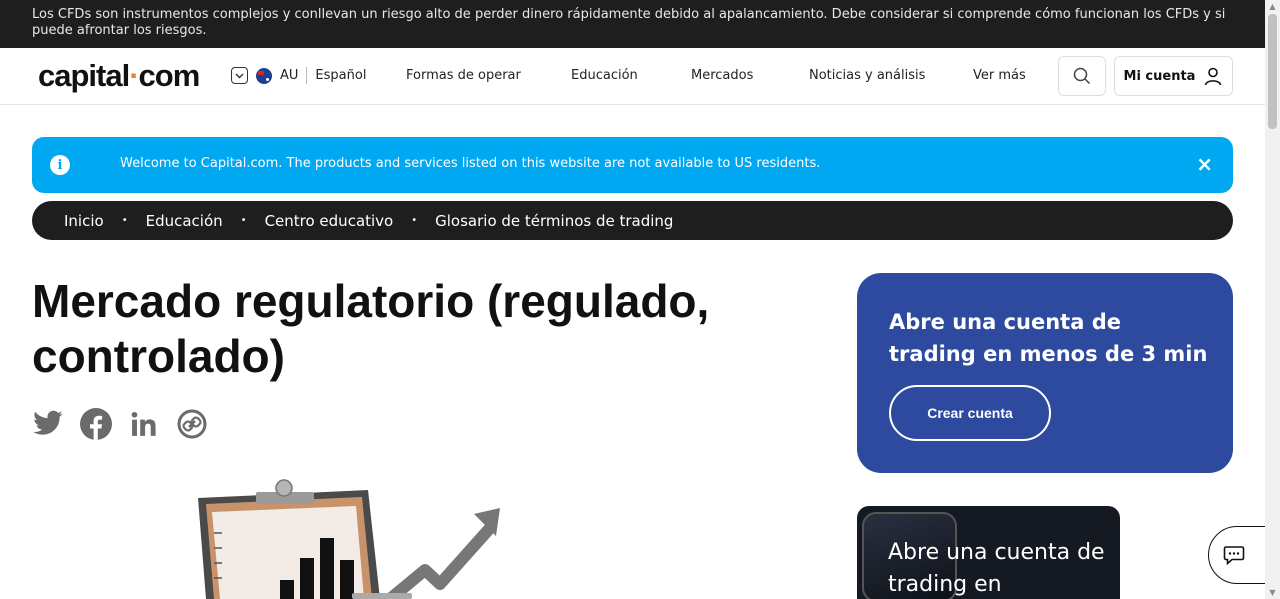 The width and height of the screenshot is (1280, 599). What do you see at coordinates (1272, 299) in the screenshot?
I see `page-scrollbar: ▲ ▼` at bounding box center [1272, 299].